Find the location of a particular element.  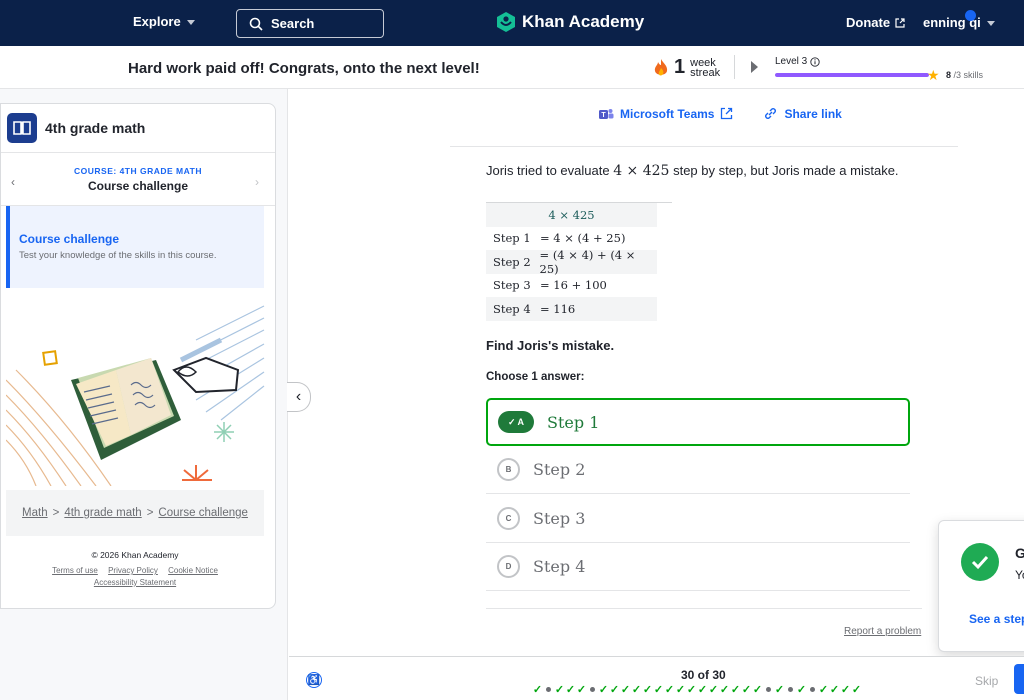

teams-label: Microsoft Teams is located at coordinates (667, 113).